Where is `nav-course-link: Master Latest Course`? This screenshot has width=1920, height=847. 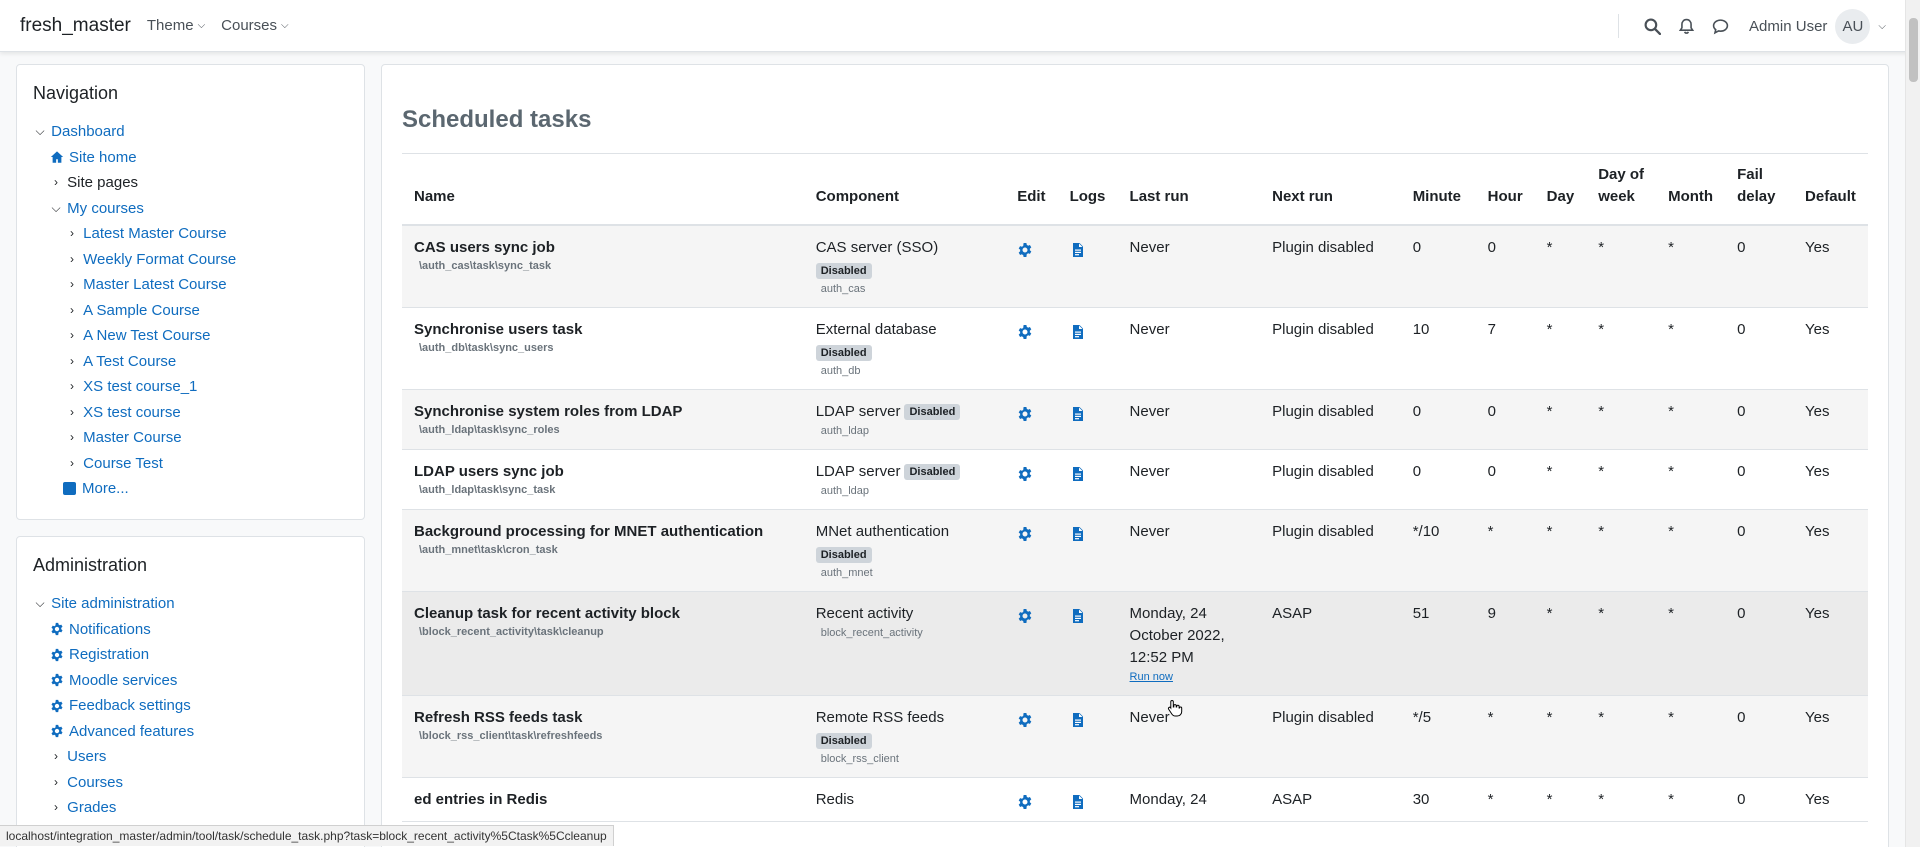
nav-course-link: Master Latest Course is located at coordinates (154, 285).